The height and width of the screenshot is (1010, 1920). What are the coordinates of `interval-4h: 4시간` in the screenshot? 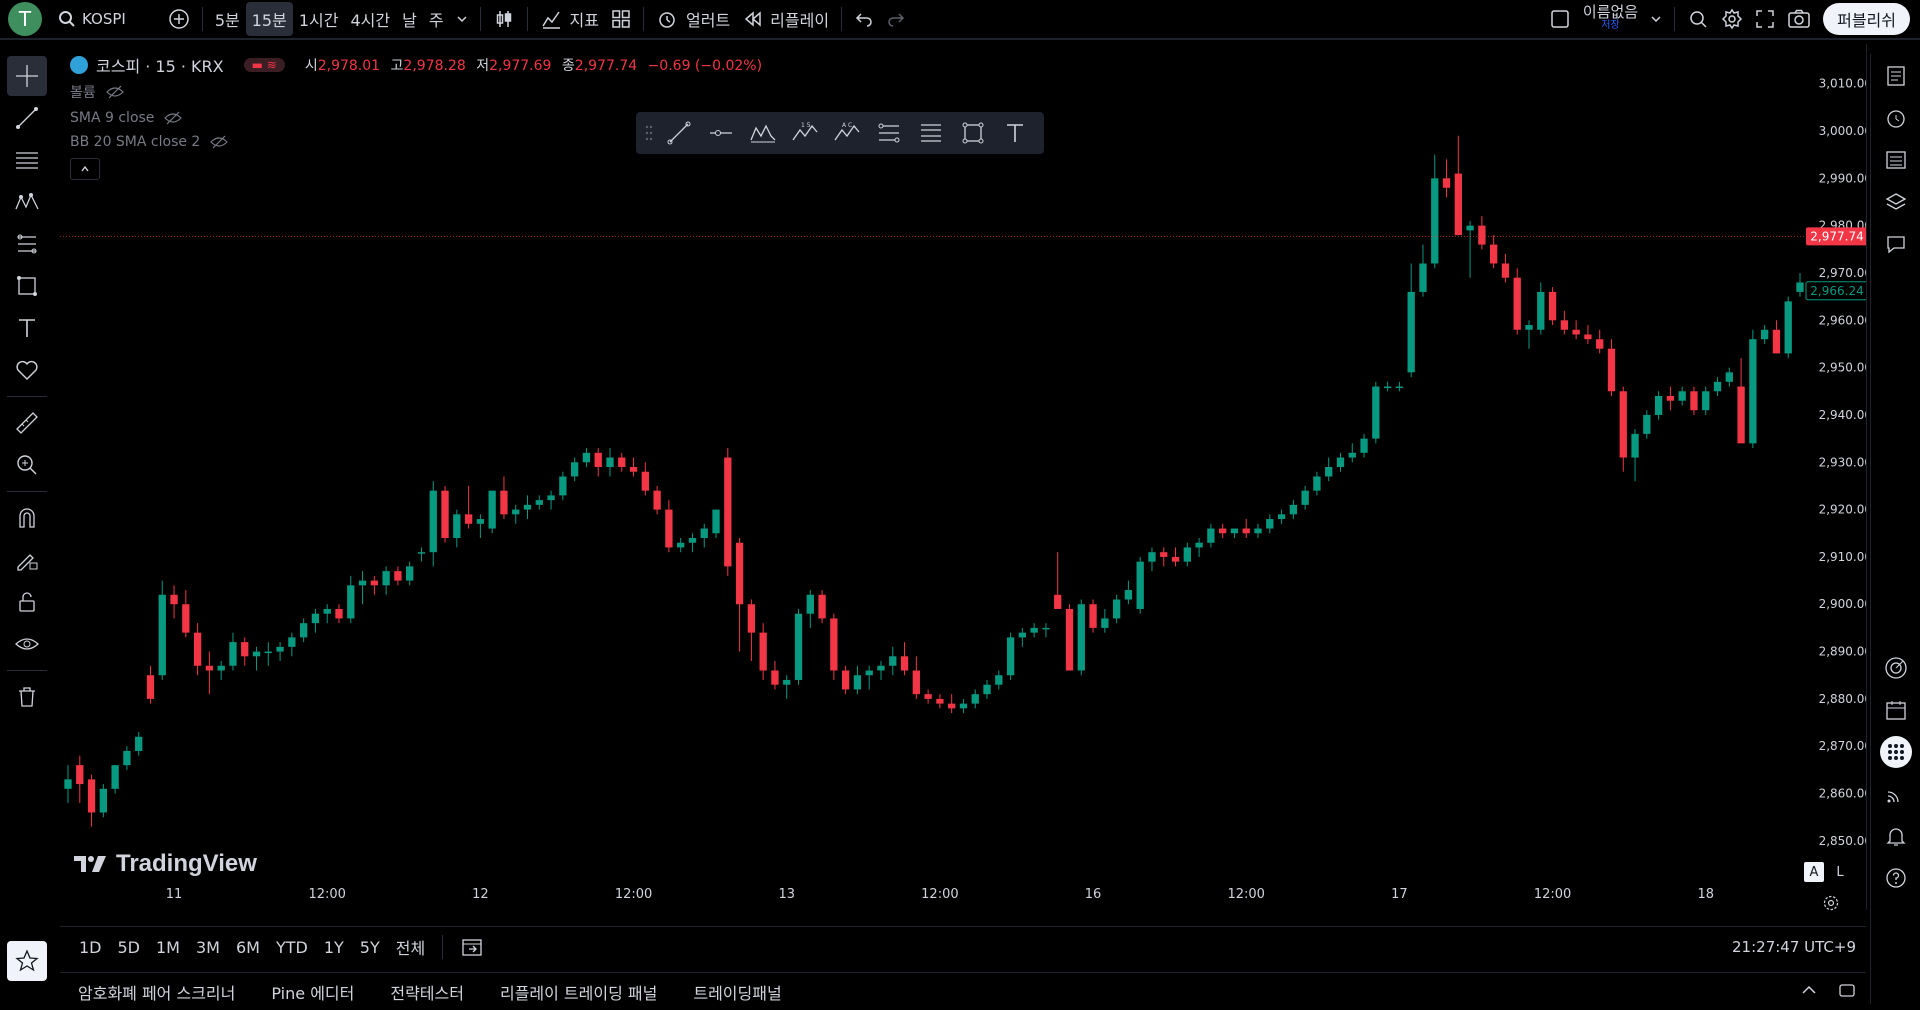 It's located at (370, 19).